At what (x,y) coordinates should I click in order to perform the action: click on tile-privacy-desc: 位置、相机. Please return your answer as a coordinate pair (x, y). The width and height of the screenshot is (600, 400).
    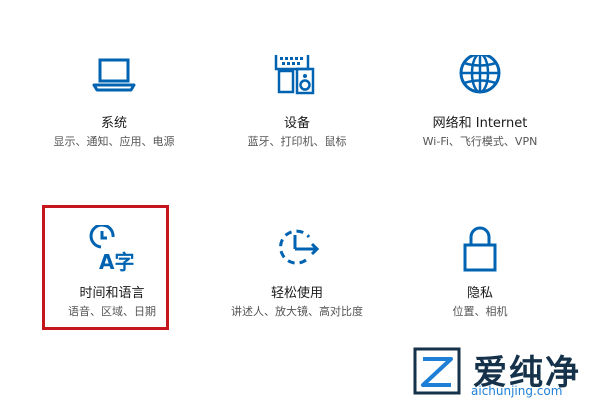
    Looking at the image, I should click on (480, 311).